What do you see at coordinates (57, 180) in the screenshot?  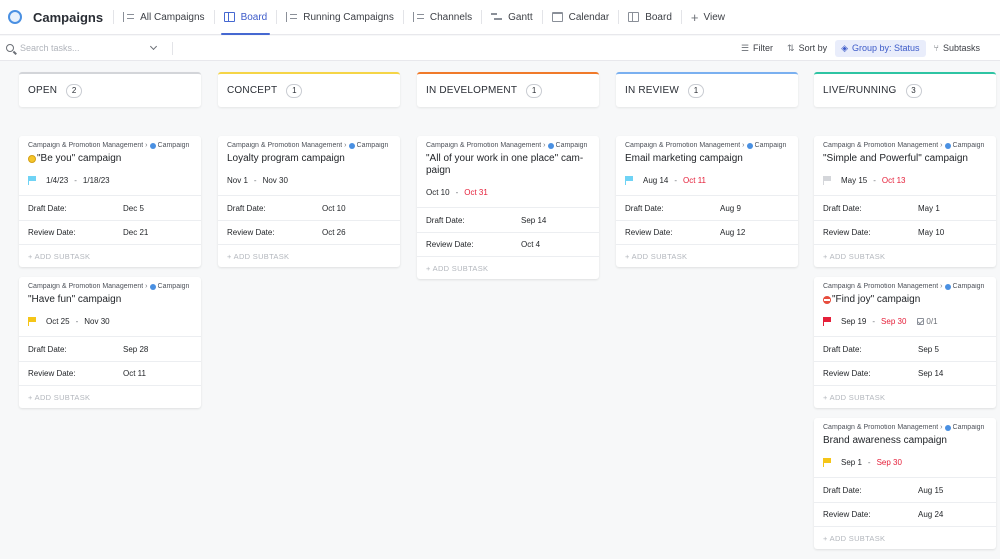 I see `start-date: 1/4/23` at bounding box center [57, 180].